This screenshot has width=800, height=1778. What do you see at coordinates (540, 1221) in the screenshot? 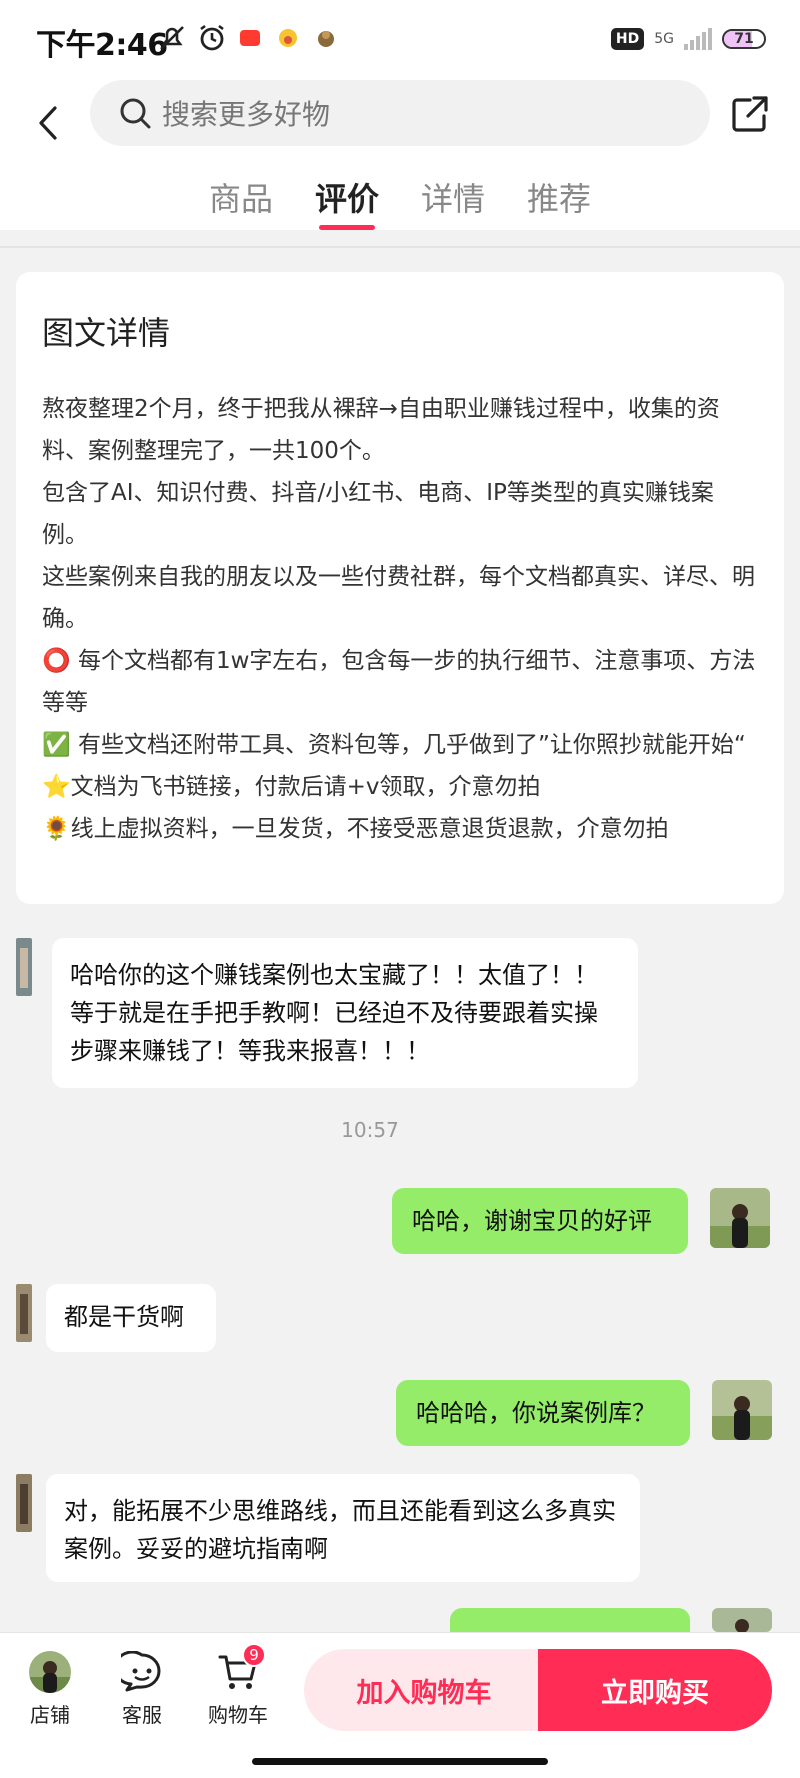
I see `chat-bubble-right: 哈哈，谢谢宝贝的好评` at bounding box center [540, 1221].